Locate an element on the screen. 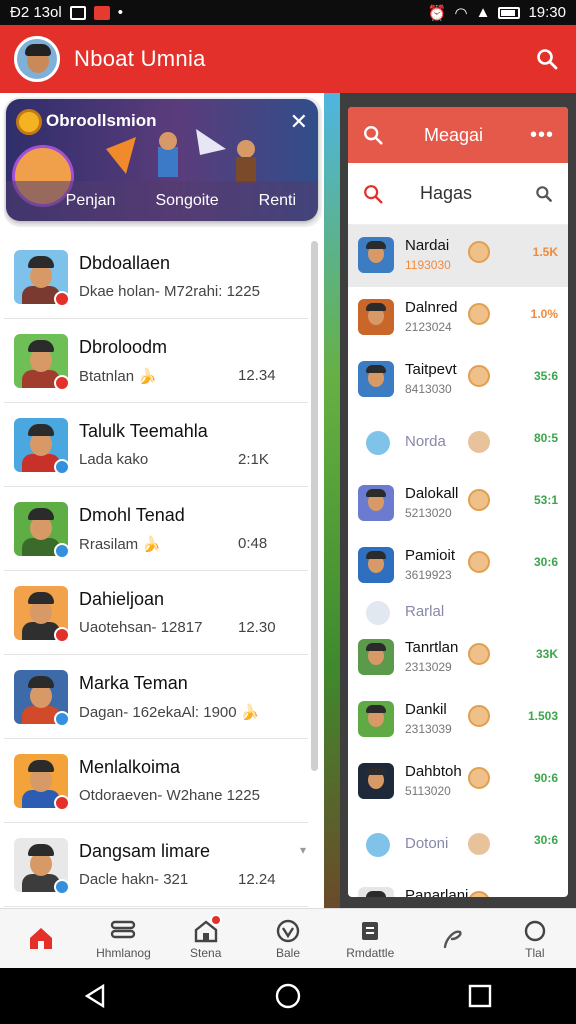 This screenshot has height=1024, width=576. side-list-item: Nardai 1193030 1.5K is located at coordinates (458, 256).